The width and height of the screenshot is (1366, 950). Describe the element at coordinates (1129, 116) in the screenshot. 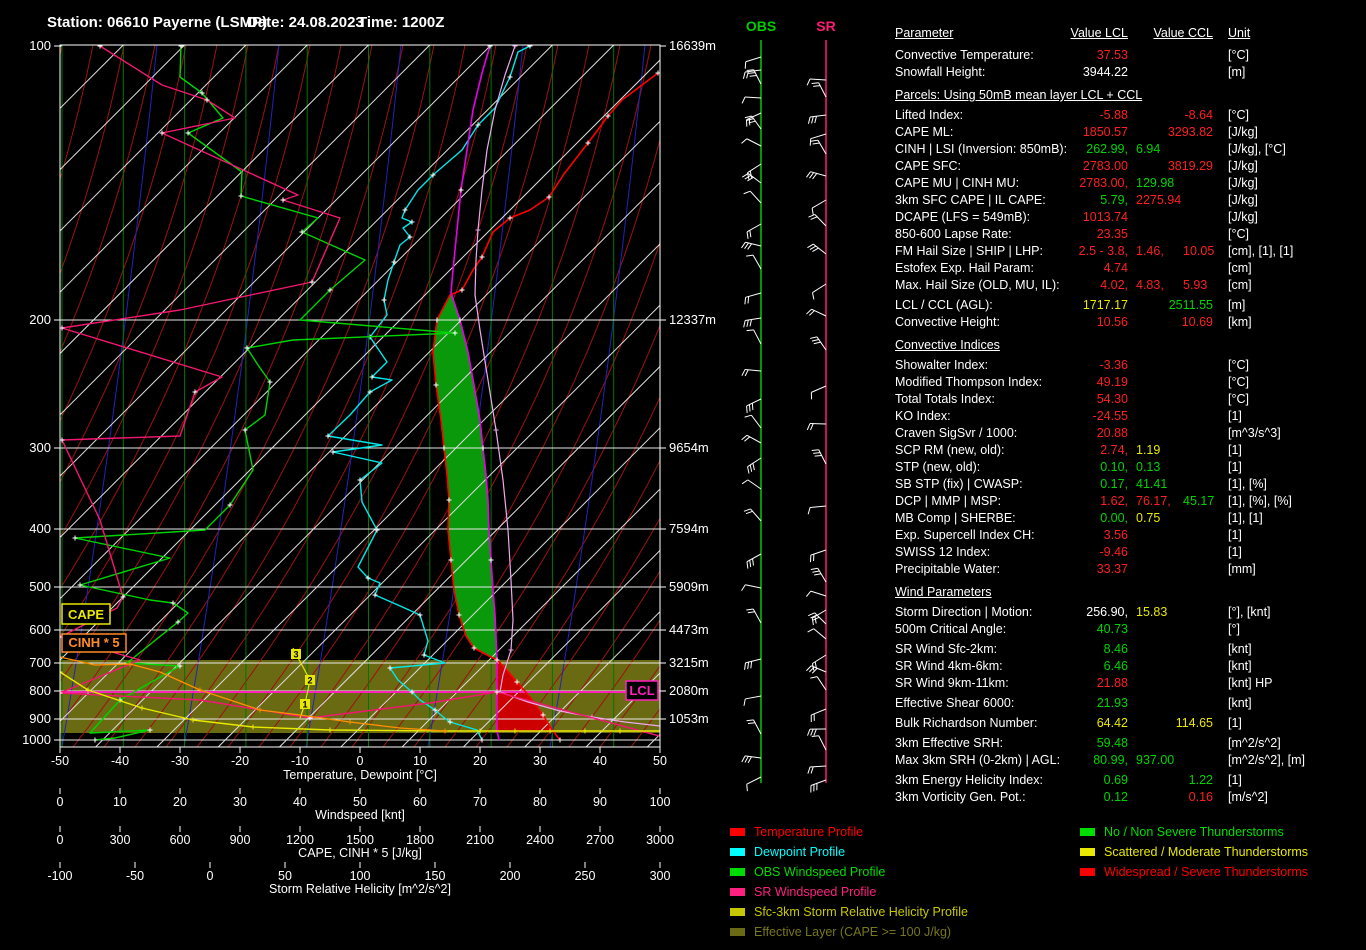

I see `param-row: Lifted Index: -5.88 -8.64 [°C]` at that location.